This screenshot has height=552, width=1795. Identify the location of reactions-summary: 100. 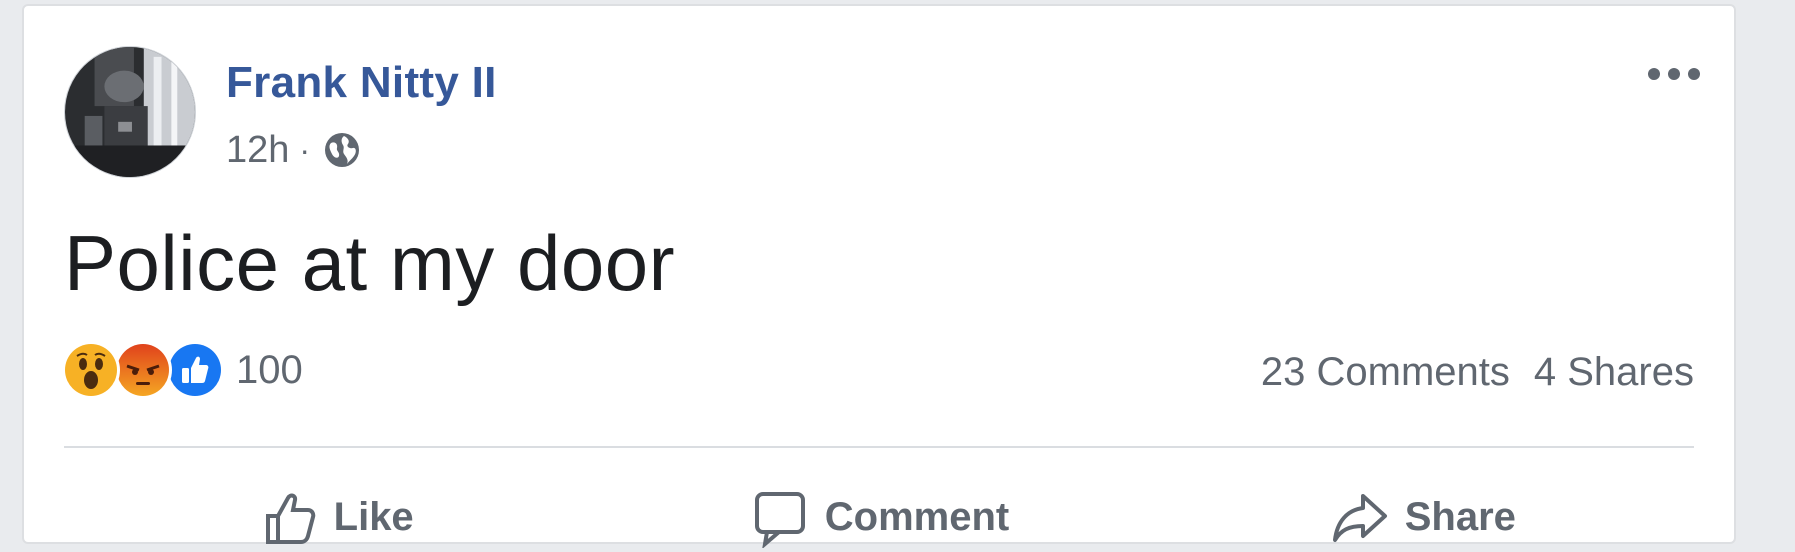
(182, 370).